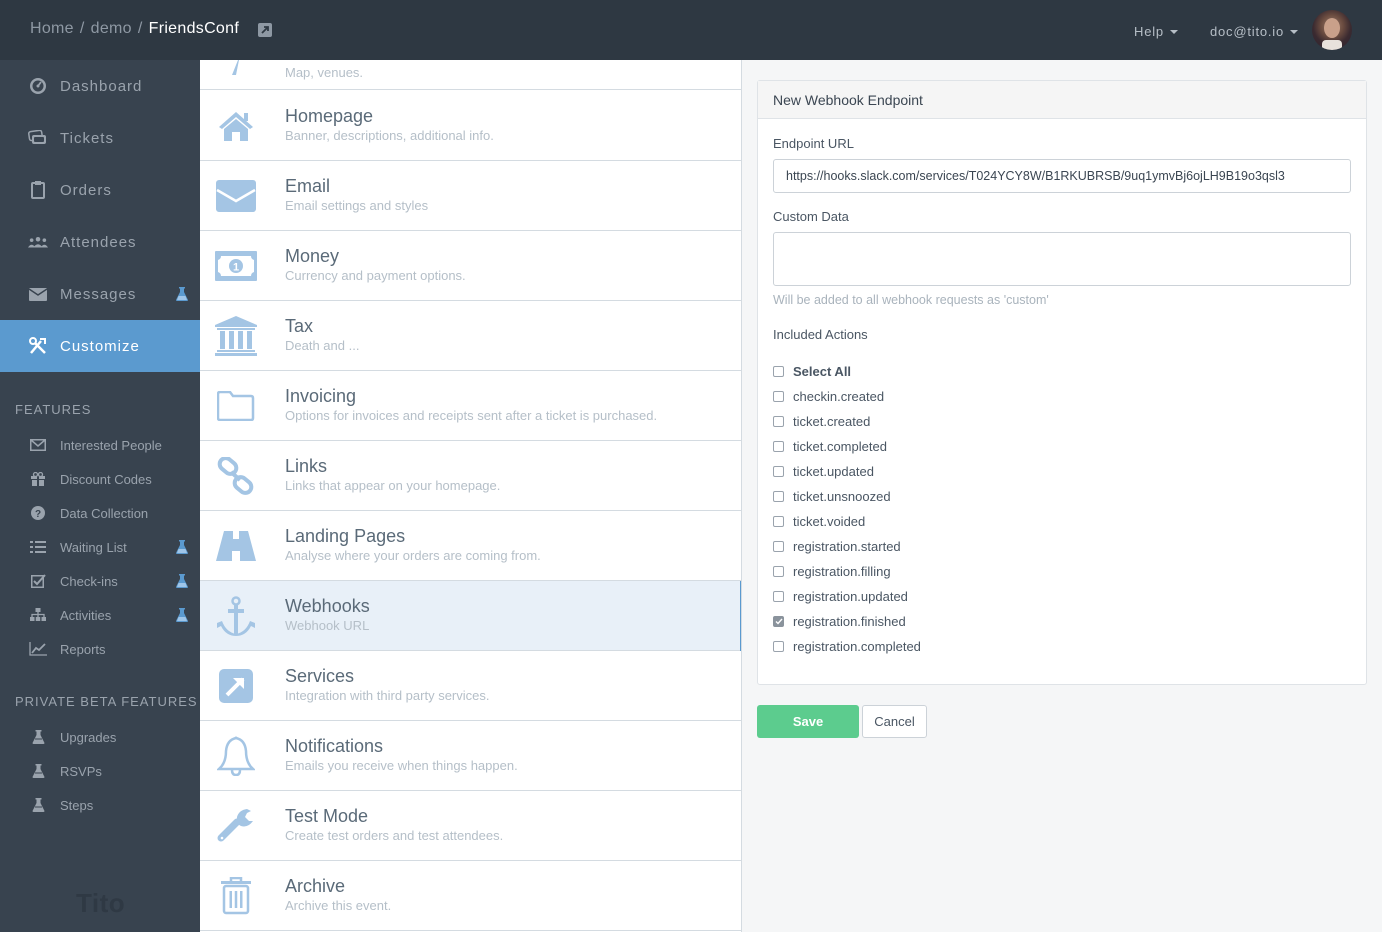  What do you see at coordinates (89, 581) in the screenshot?
I see `sidebar-item-label: Check-ins` at bounding box center [89, 581].